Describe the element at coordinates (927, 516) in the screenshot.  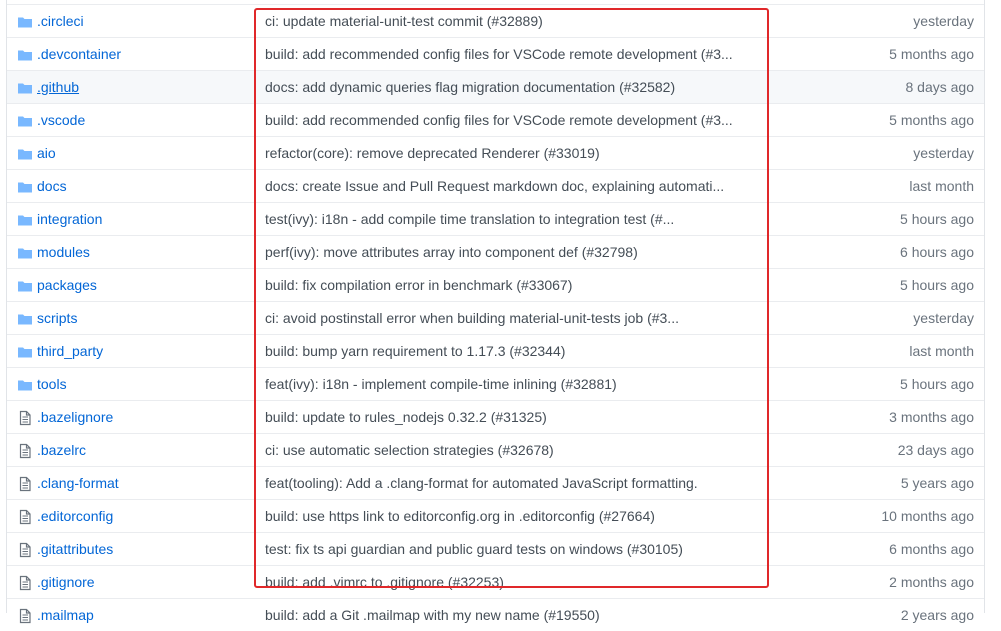
I see `commit-age: 10 months ago` at that location.